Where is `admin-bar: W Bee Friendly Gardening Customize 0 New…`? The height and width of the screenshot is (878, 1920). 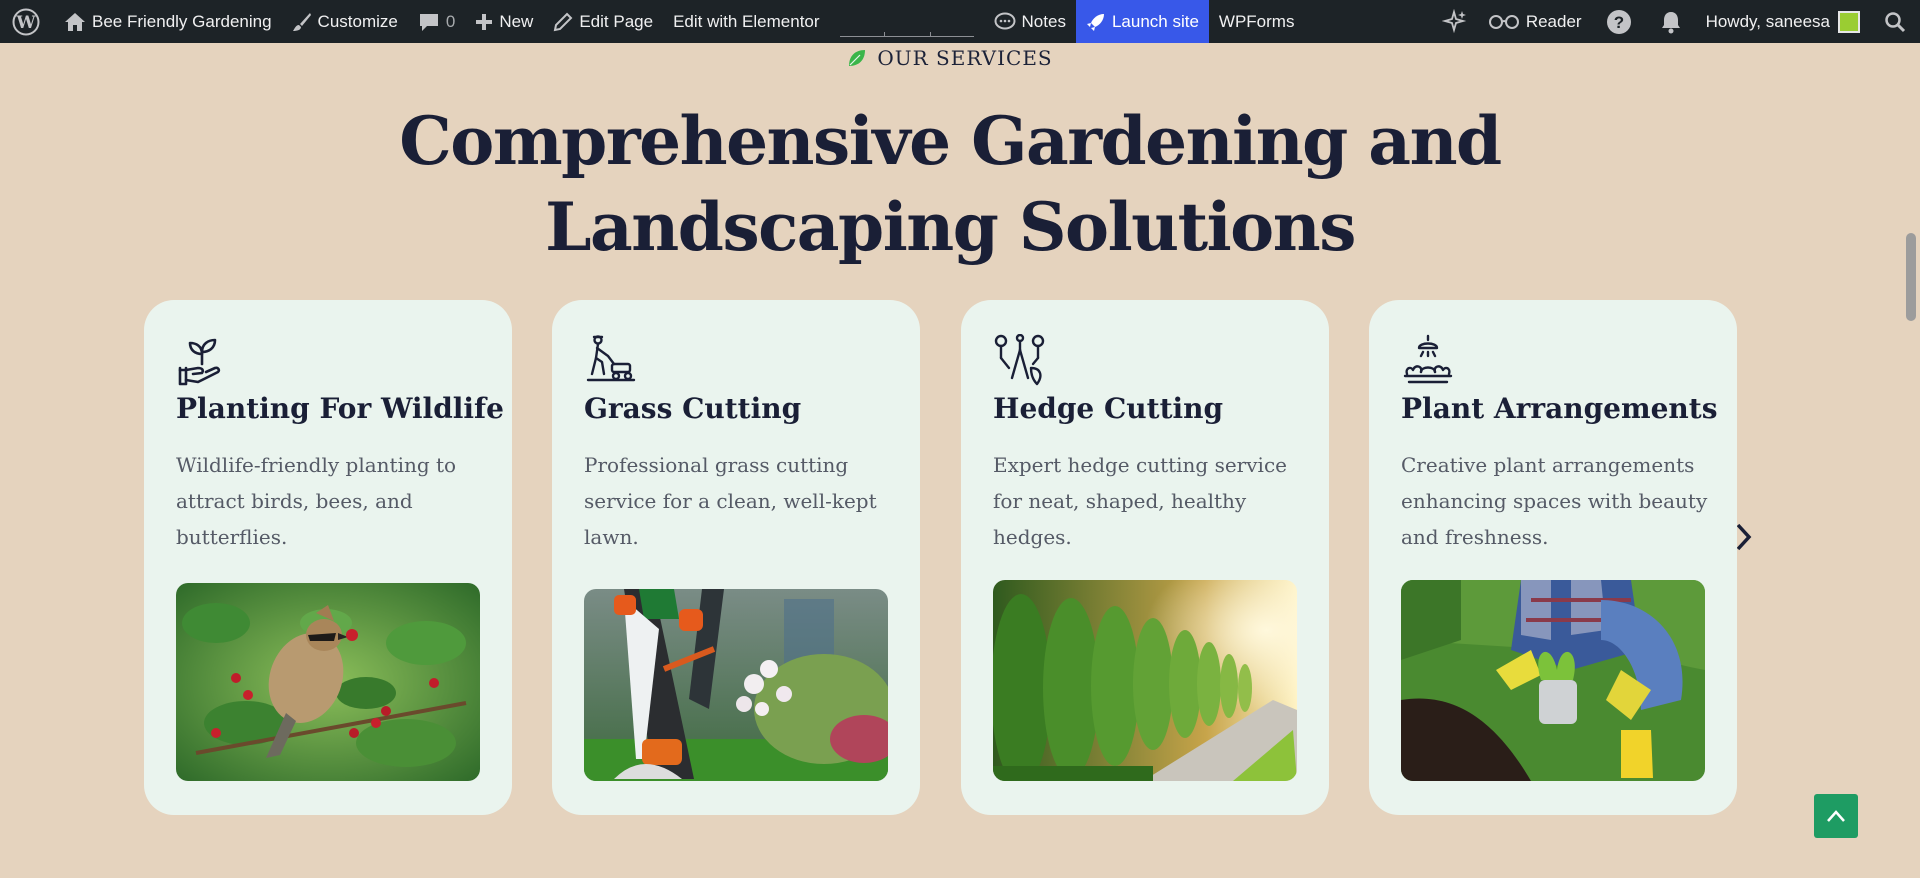 admin-bar: W Bee Friendly Gardening Customize 0 New… is located at coordinates (960, 21).